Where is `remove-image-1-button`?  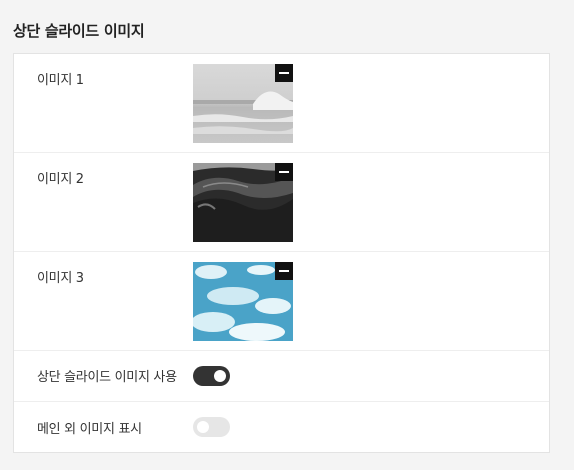
remove-image-1-button is located at coordinates (284, 73).